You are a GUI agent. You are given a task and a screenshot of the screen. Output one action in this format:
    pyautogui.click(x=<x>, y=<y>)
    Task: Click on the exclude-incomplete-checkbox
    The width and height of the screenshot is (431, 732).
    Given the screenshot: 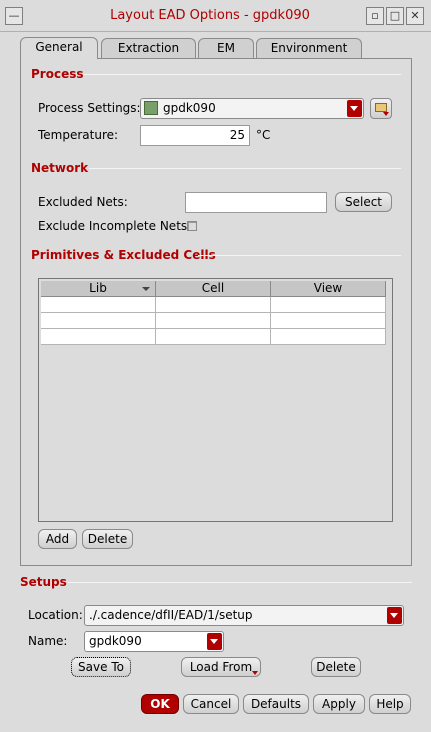 What is the action you would take?
    pyautogui.click(x=192, y=226)
    